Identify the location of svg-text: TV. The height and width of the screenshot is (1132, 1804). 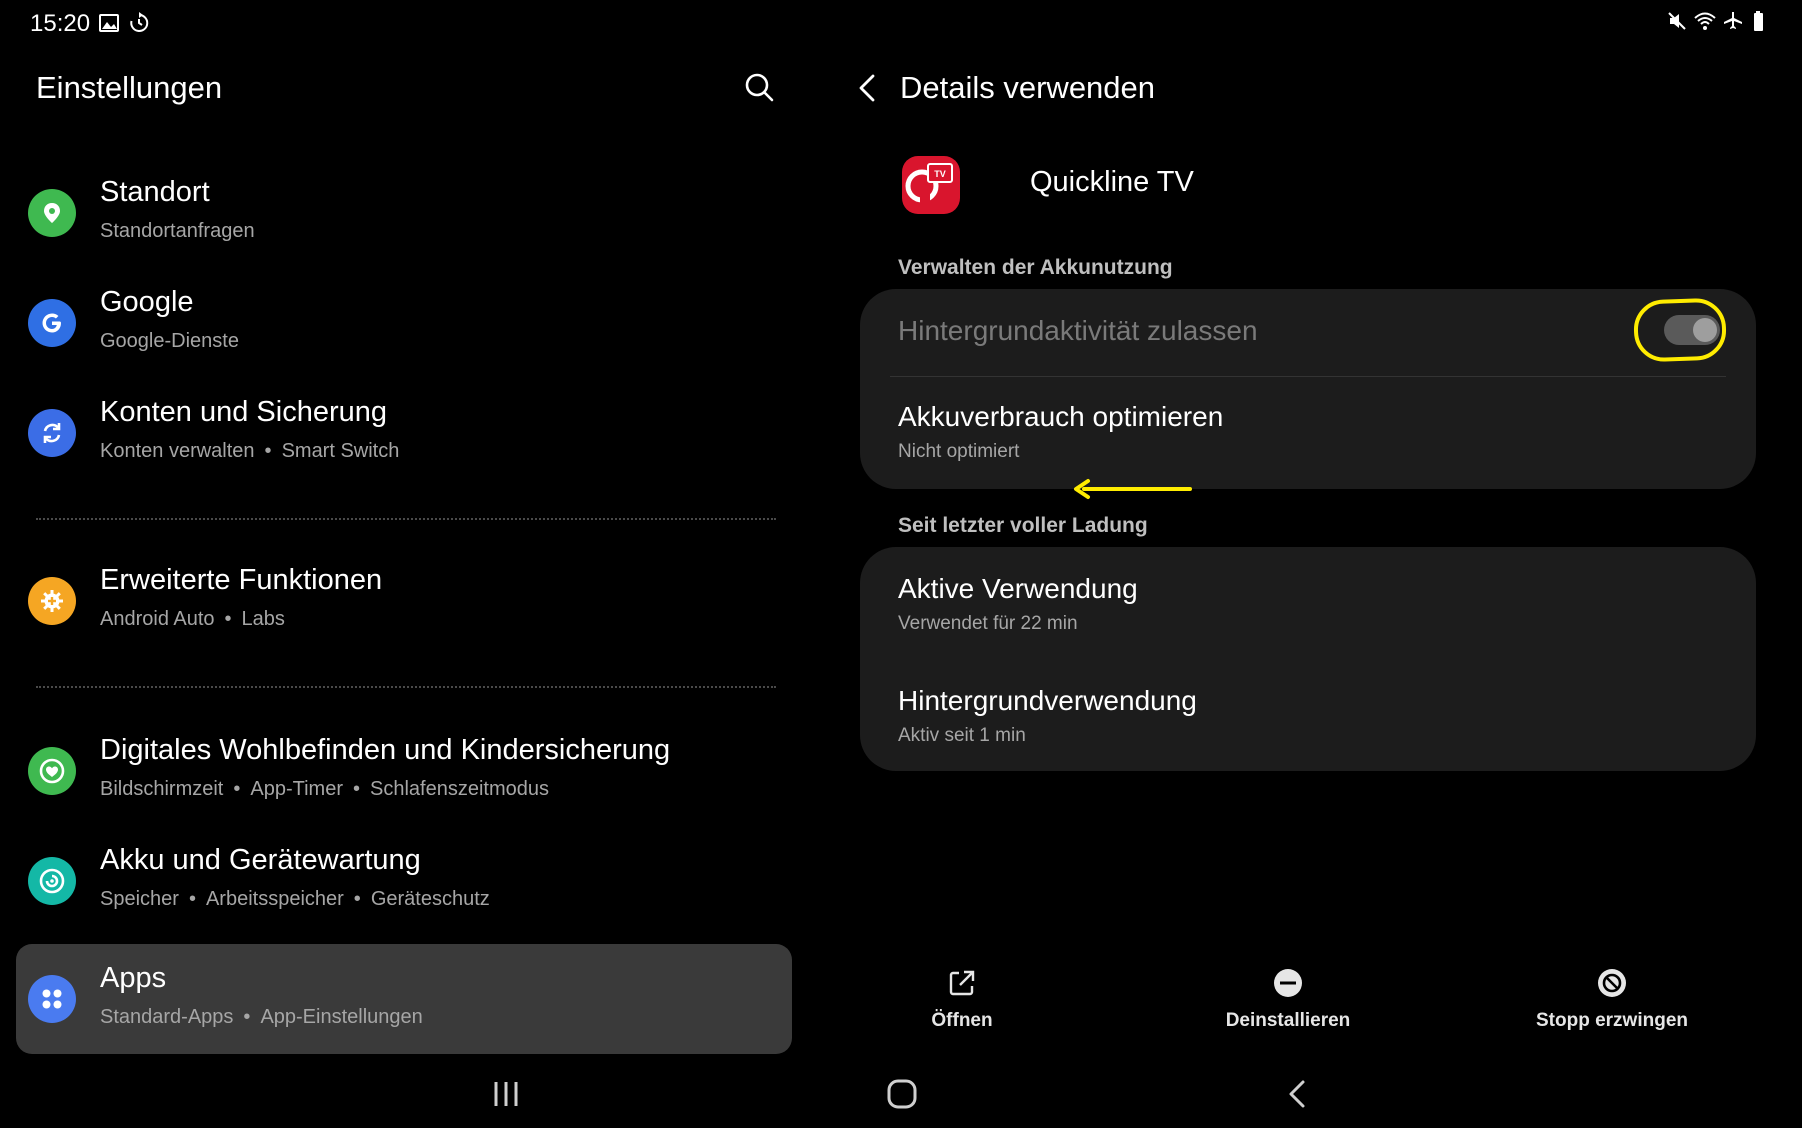
(940, 174).